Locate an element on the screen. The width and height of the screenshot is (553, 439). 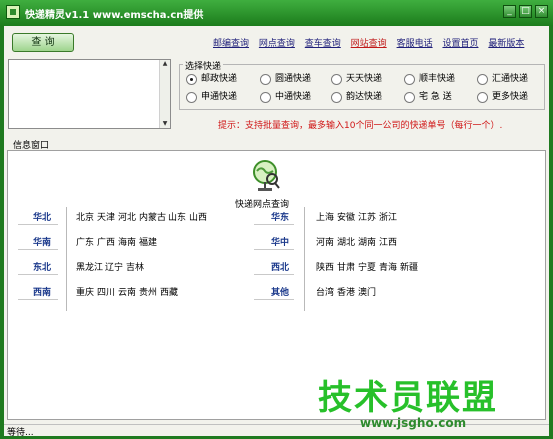
city-link: 安徽 is located at coordinates (346, 216).